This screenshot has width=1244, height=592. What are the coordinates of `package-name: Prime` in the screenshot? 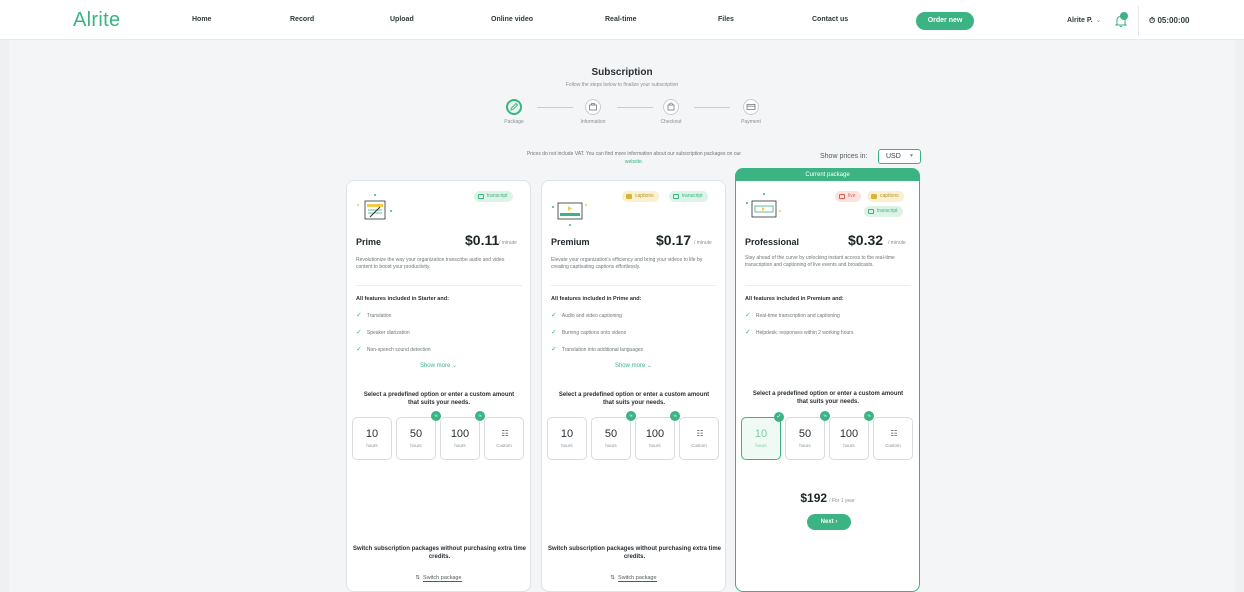 It's located at (369, 242).